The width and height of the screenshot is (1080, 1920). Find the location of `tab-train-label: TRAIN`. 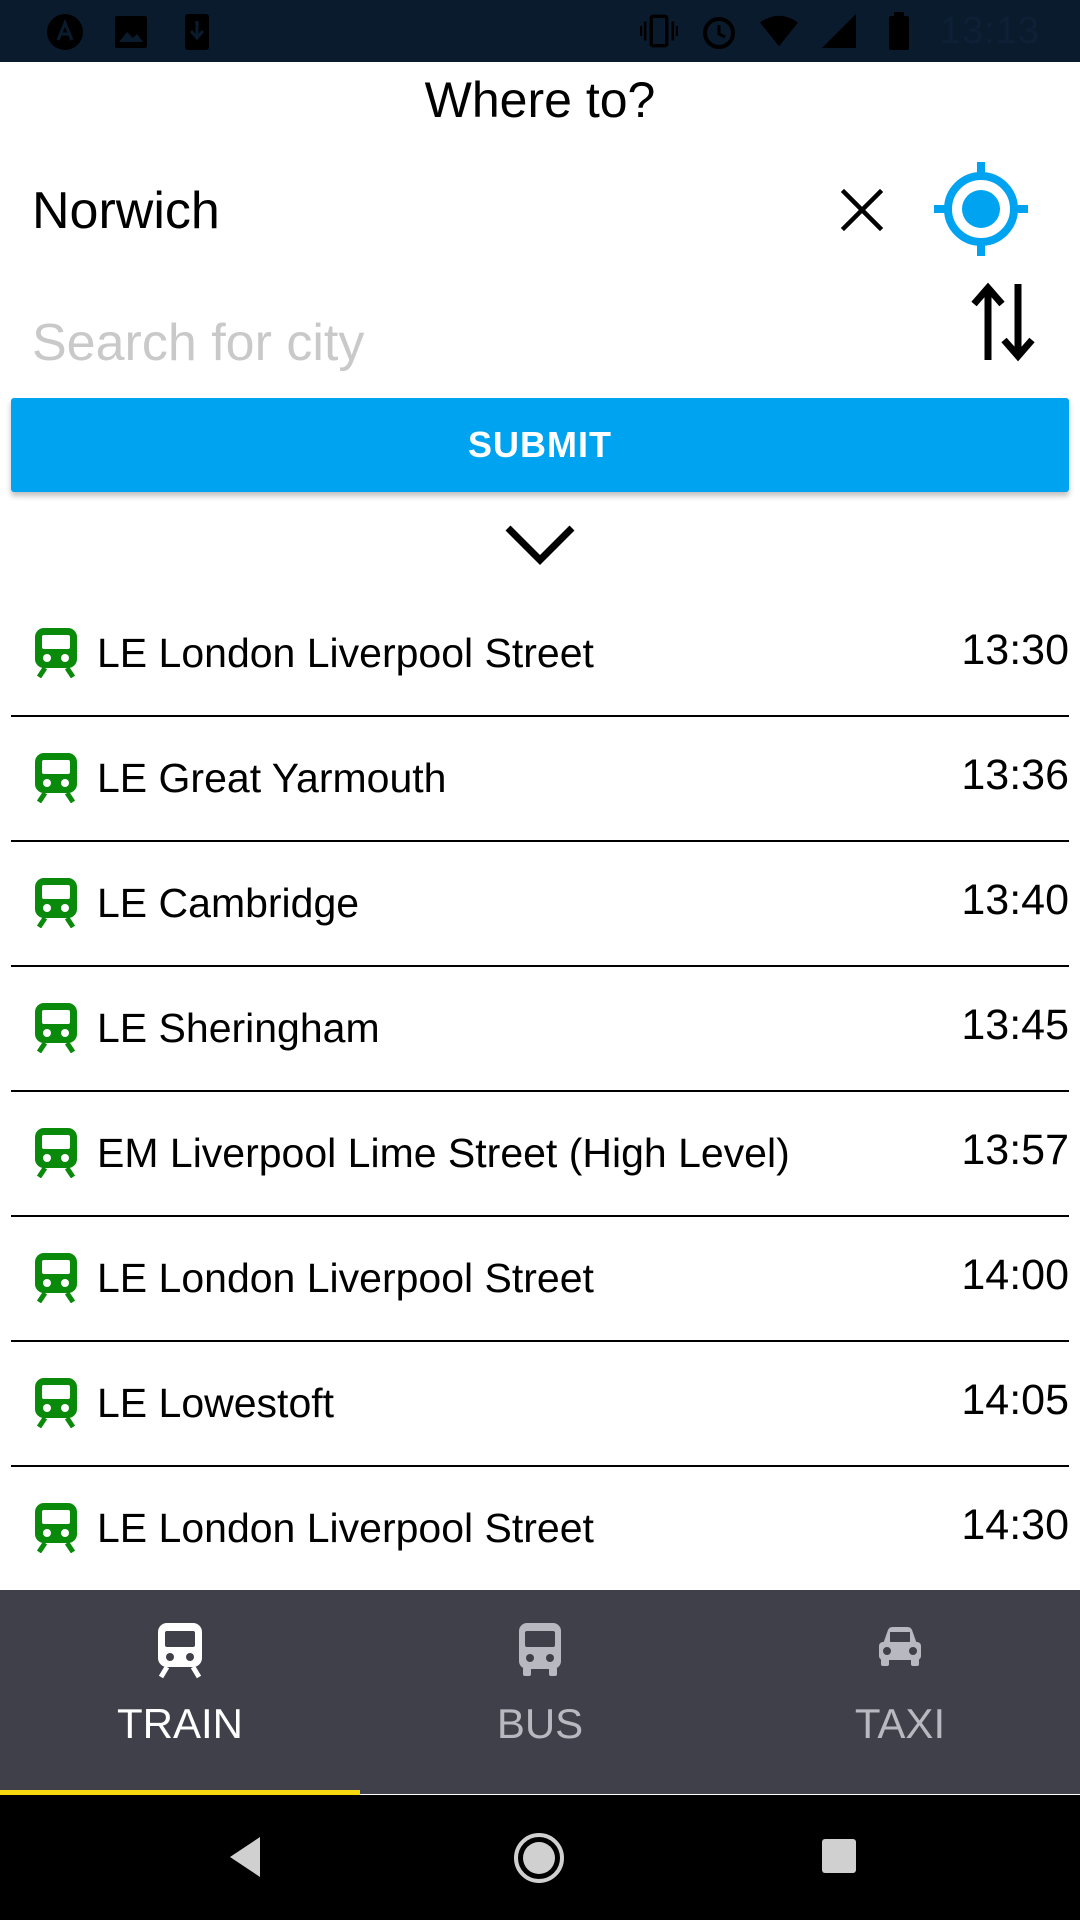

tab-train-label: TRAIN is located at coordinates (180, 1723).